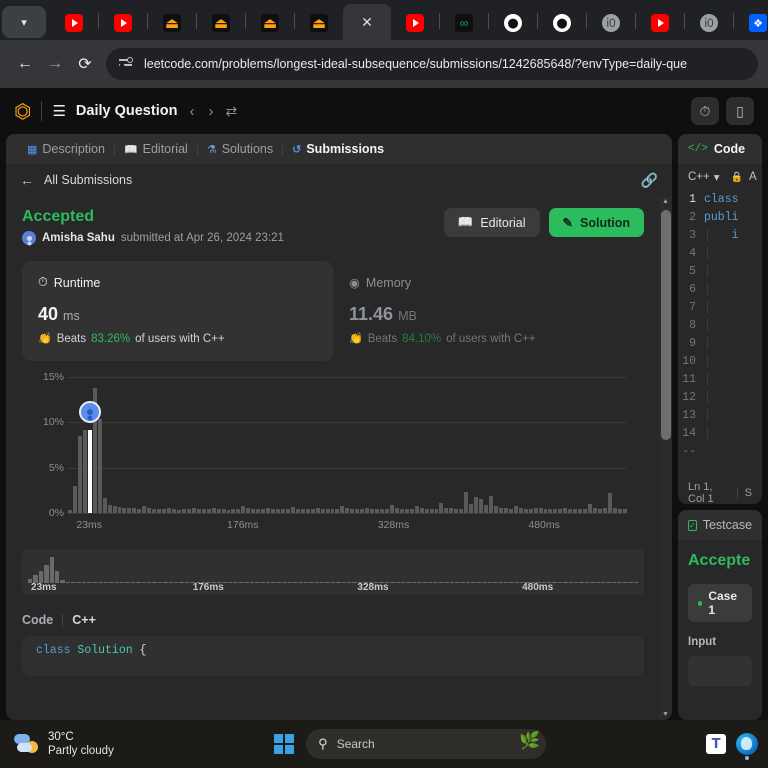 The image size is (768, 768). Describe the element at coordinates (562, 23) in the screenshot. I see `browser-tab-11: ●` at that location.